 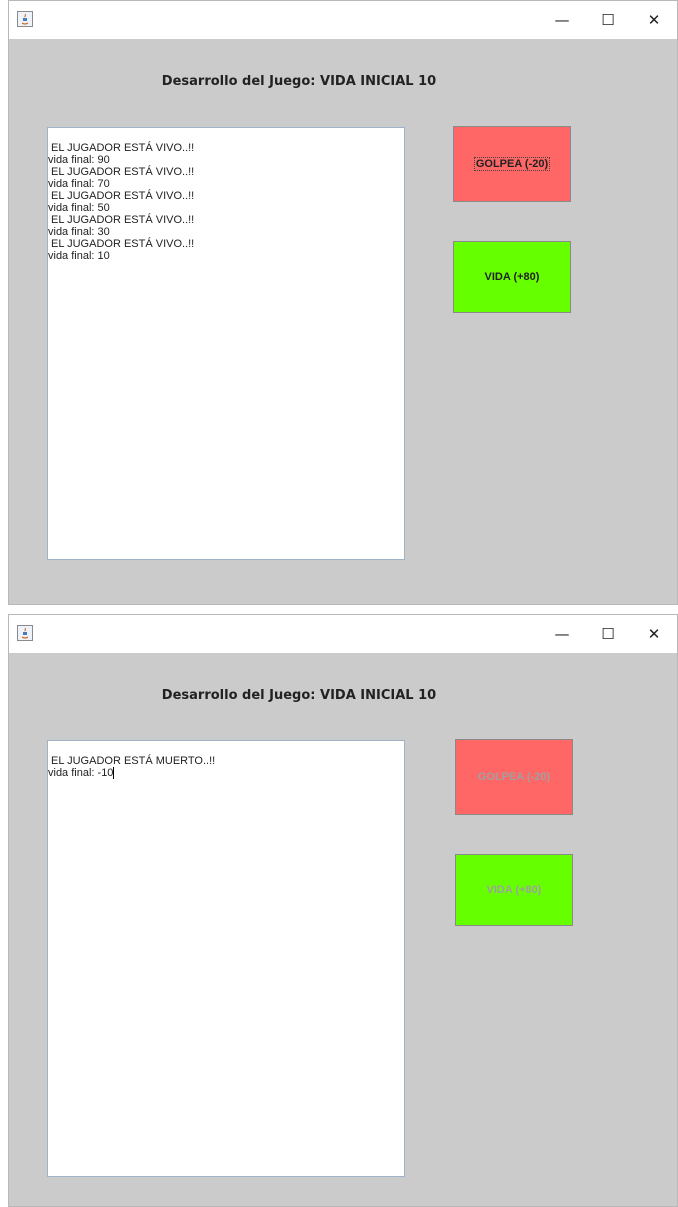 I want to click on log-line-text: vida final: -10, so click(x=81, y=773).